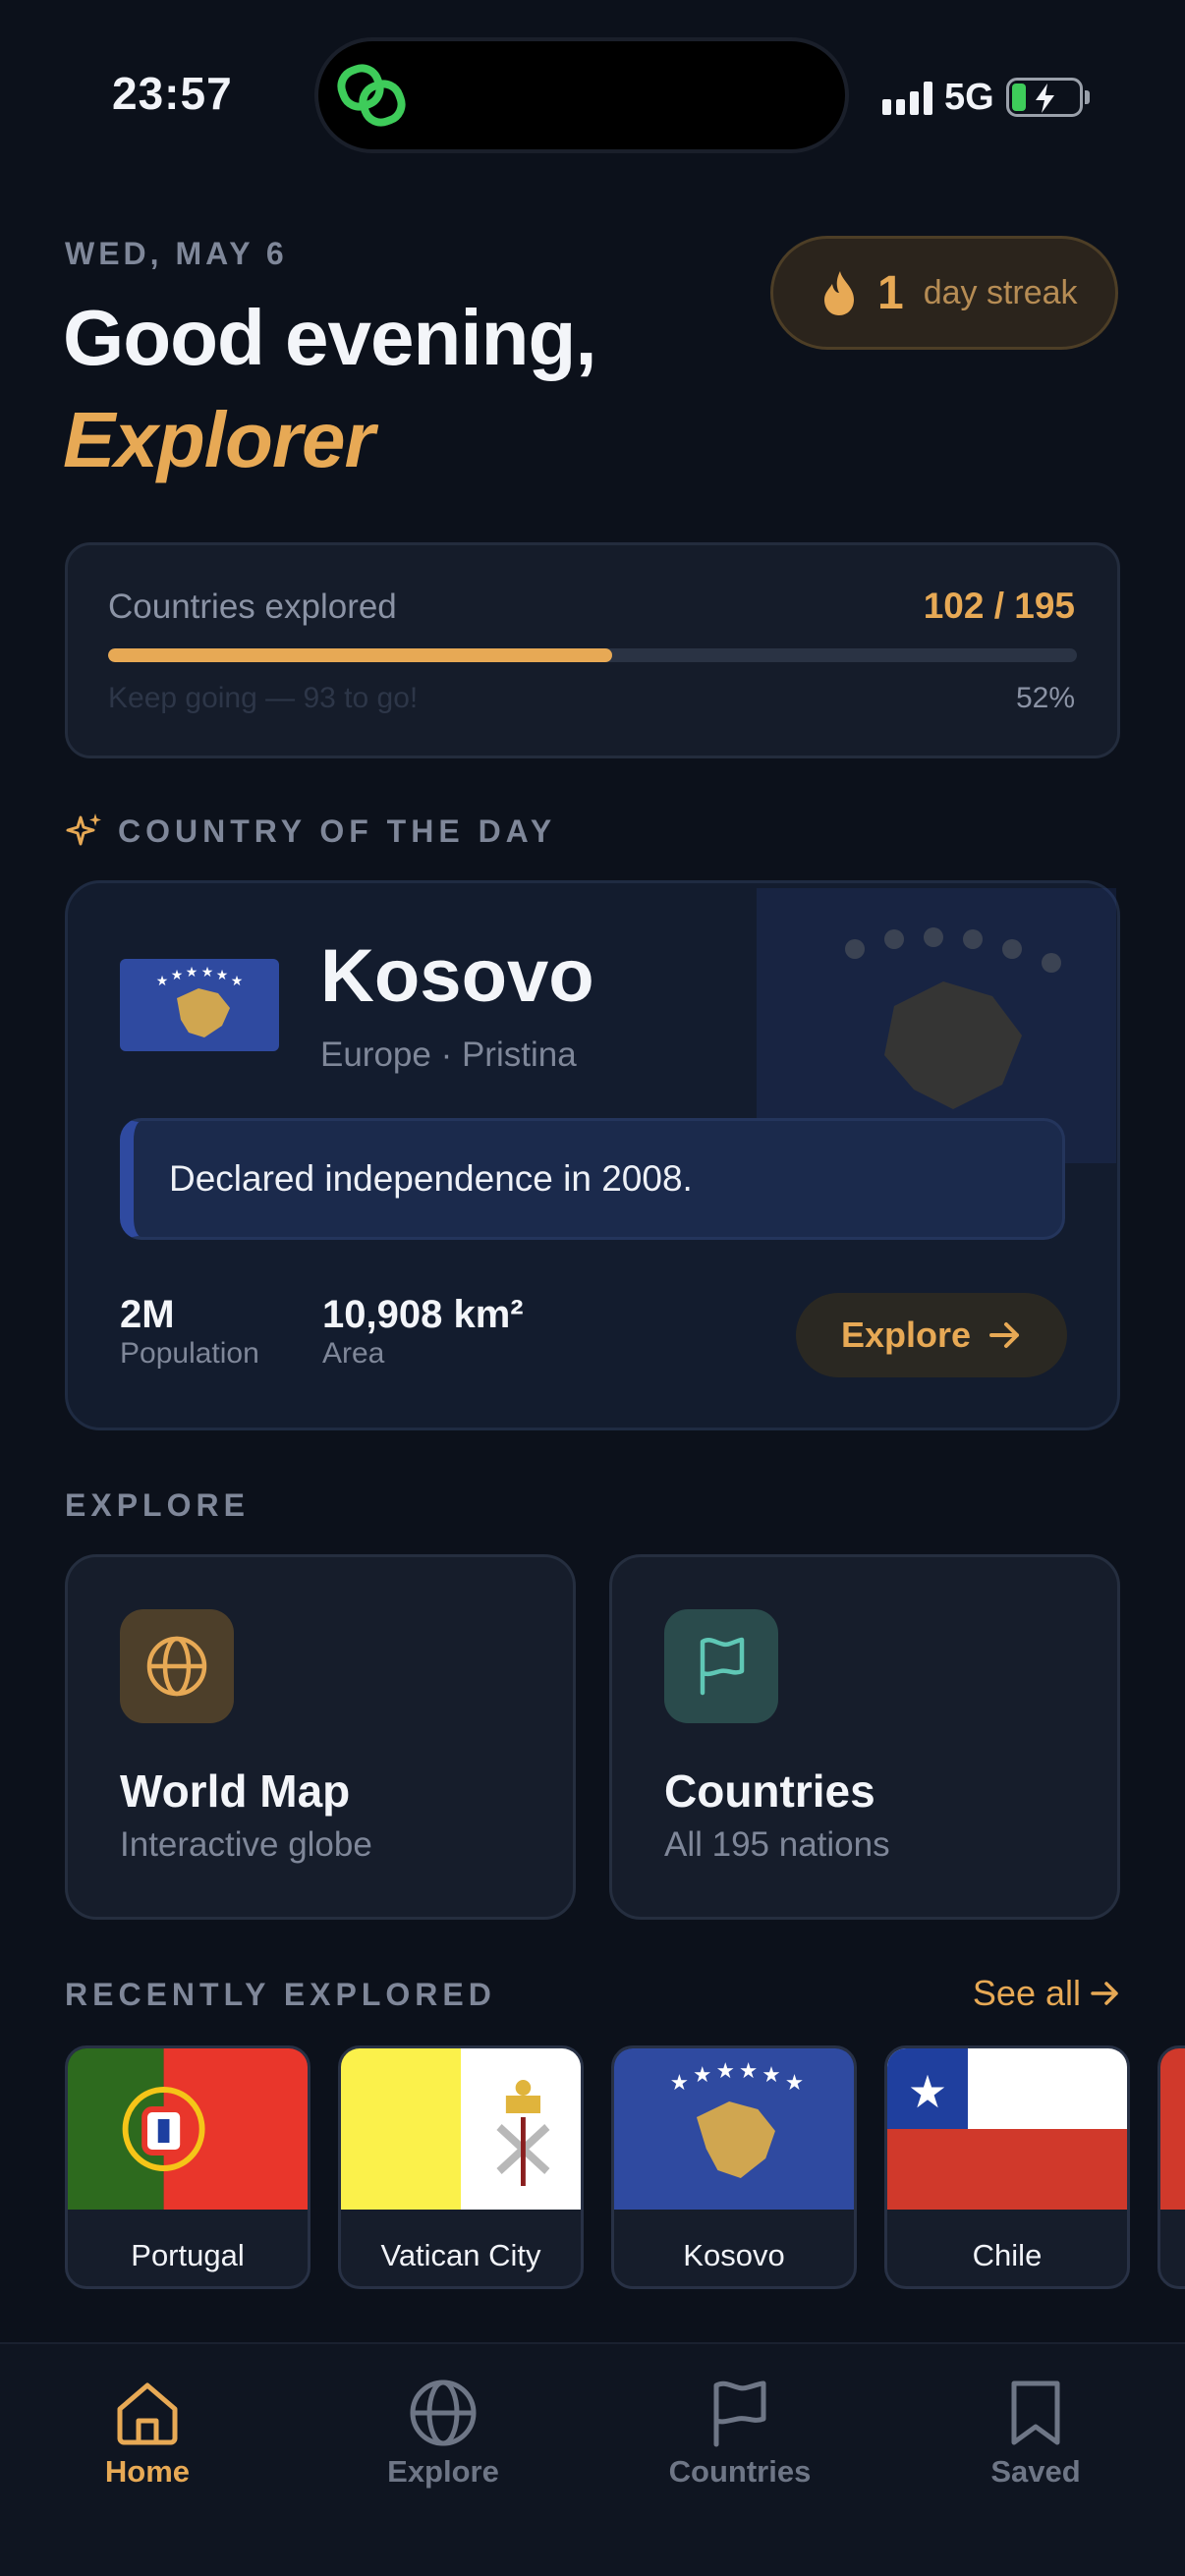 This screenshot has height=2576, width=1185. I want to click on explore-heading: EXPLORE, so click(157, 1505).